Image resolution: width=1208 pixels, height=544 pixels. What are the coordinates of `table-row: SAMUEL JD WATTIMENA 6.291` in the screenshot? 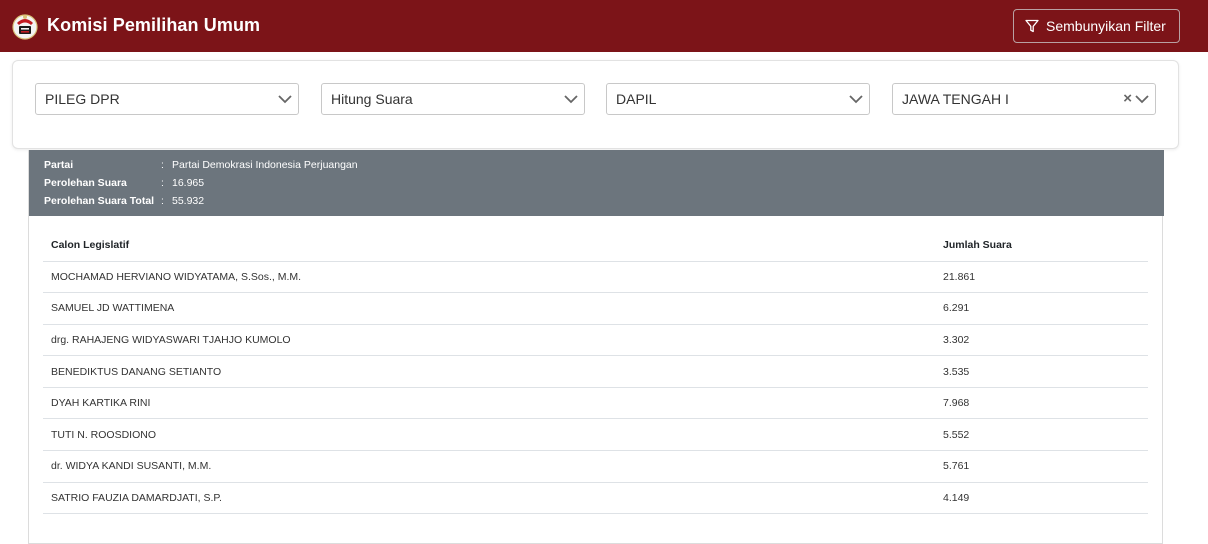 It's located at (595, 308).